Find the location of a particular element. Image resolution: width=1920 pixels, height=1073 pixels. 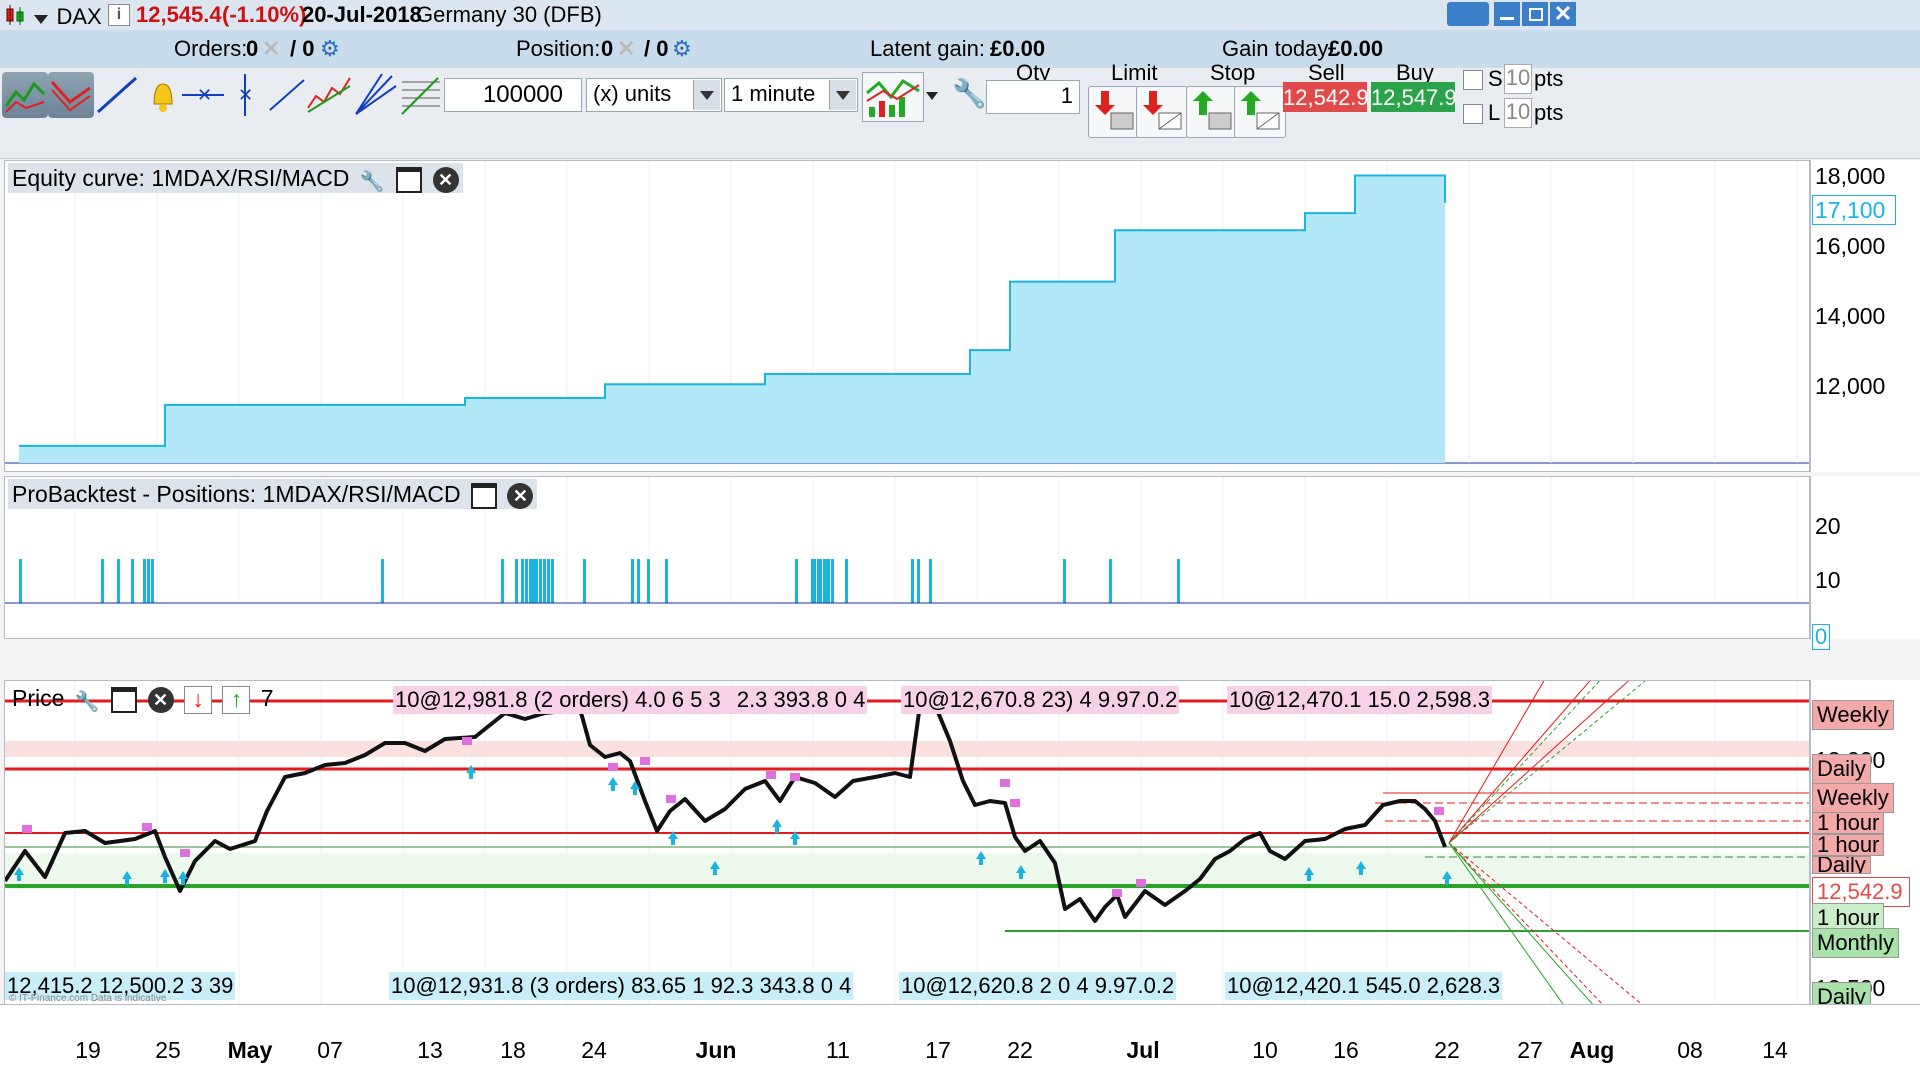

indicators-icon is located at coordinates (893, 97).